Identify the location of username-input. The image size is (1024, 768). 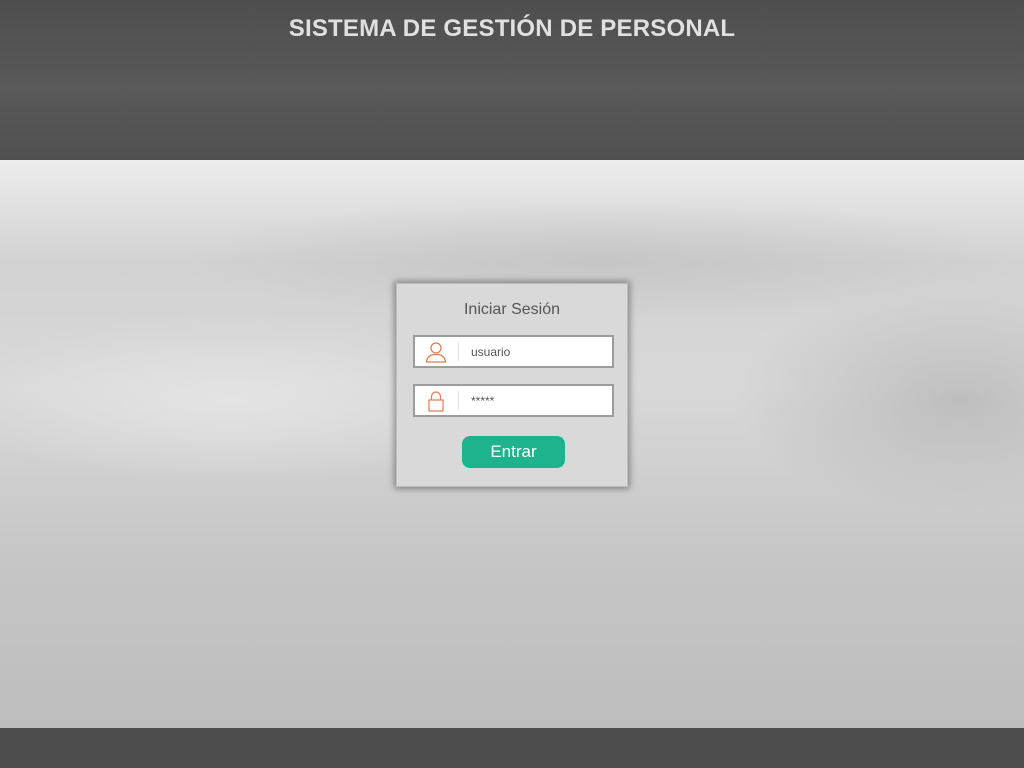
(539, 352).